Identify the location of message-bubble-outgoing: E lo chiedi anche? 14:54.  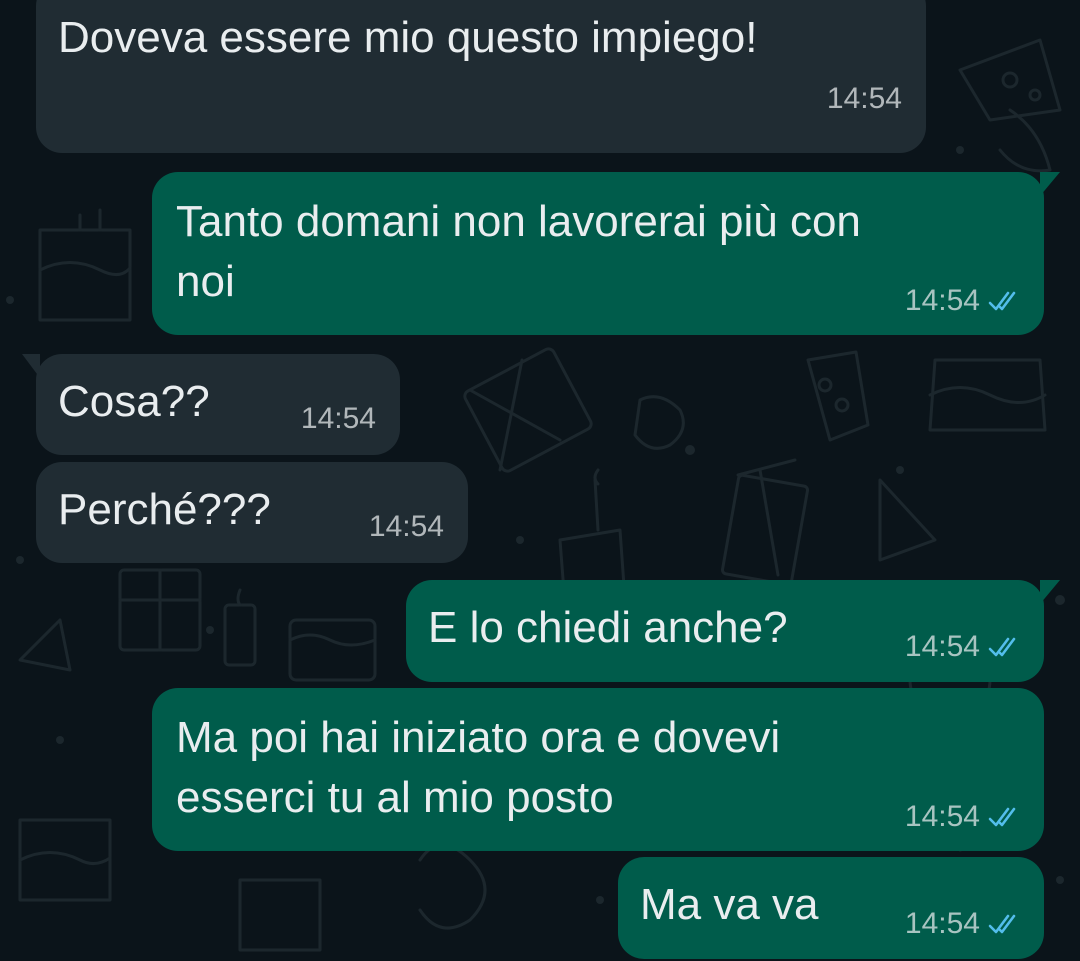
(733, 631).